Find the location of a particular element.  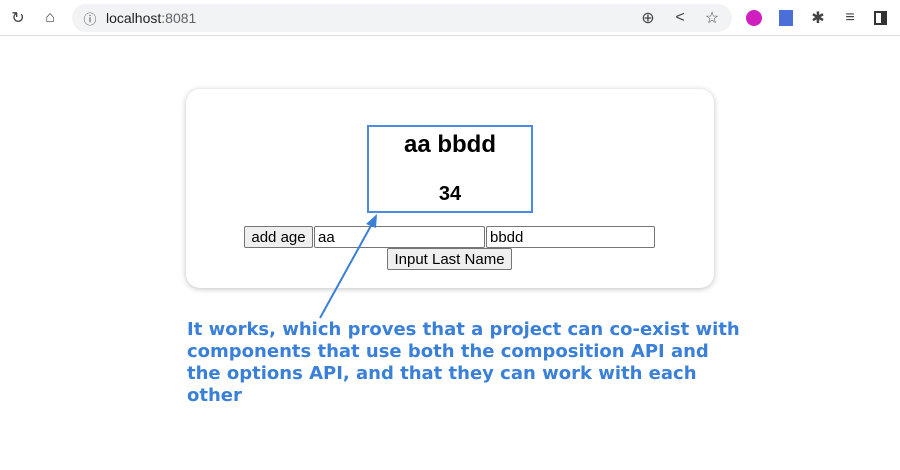

arrow-head is located at coordinates (371, 221).